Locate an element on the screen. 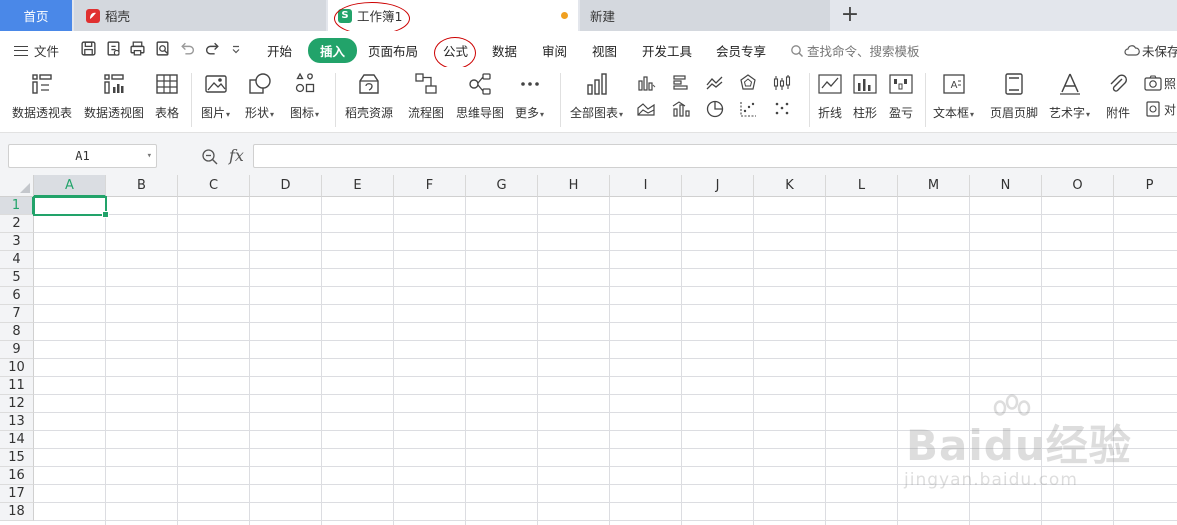  daoke-resource-button: 稻壳资源 is located at coordinates (369, 96).